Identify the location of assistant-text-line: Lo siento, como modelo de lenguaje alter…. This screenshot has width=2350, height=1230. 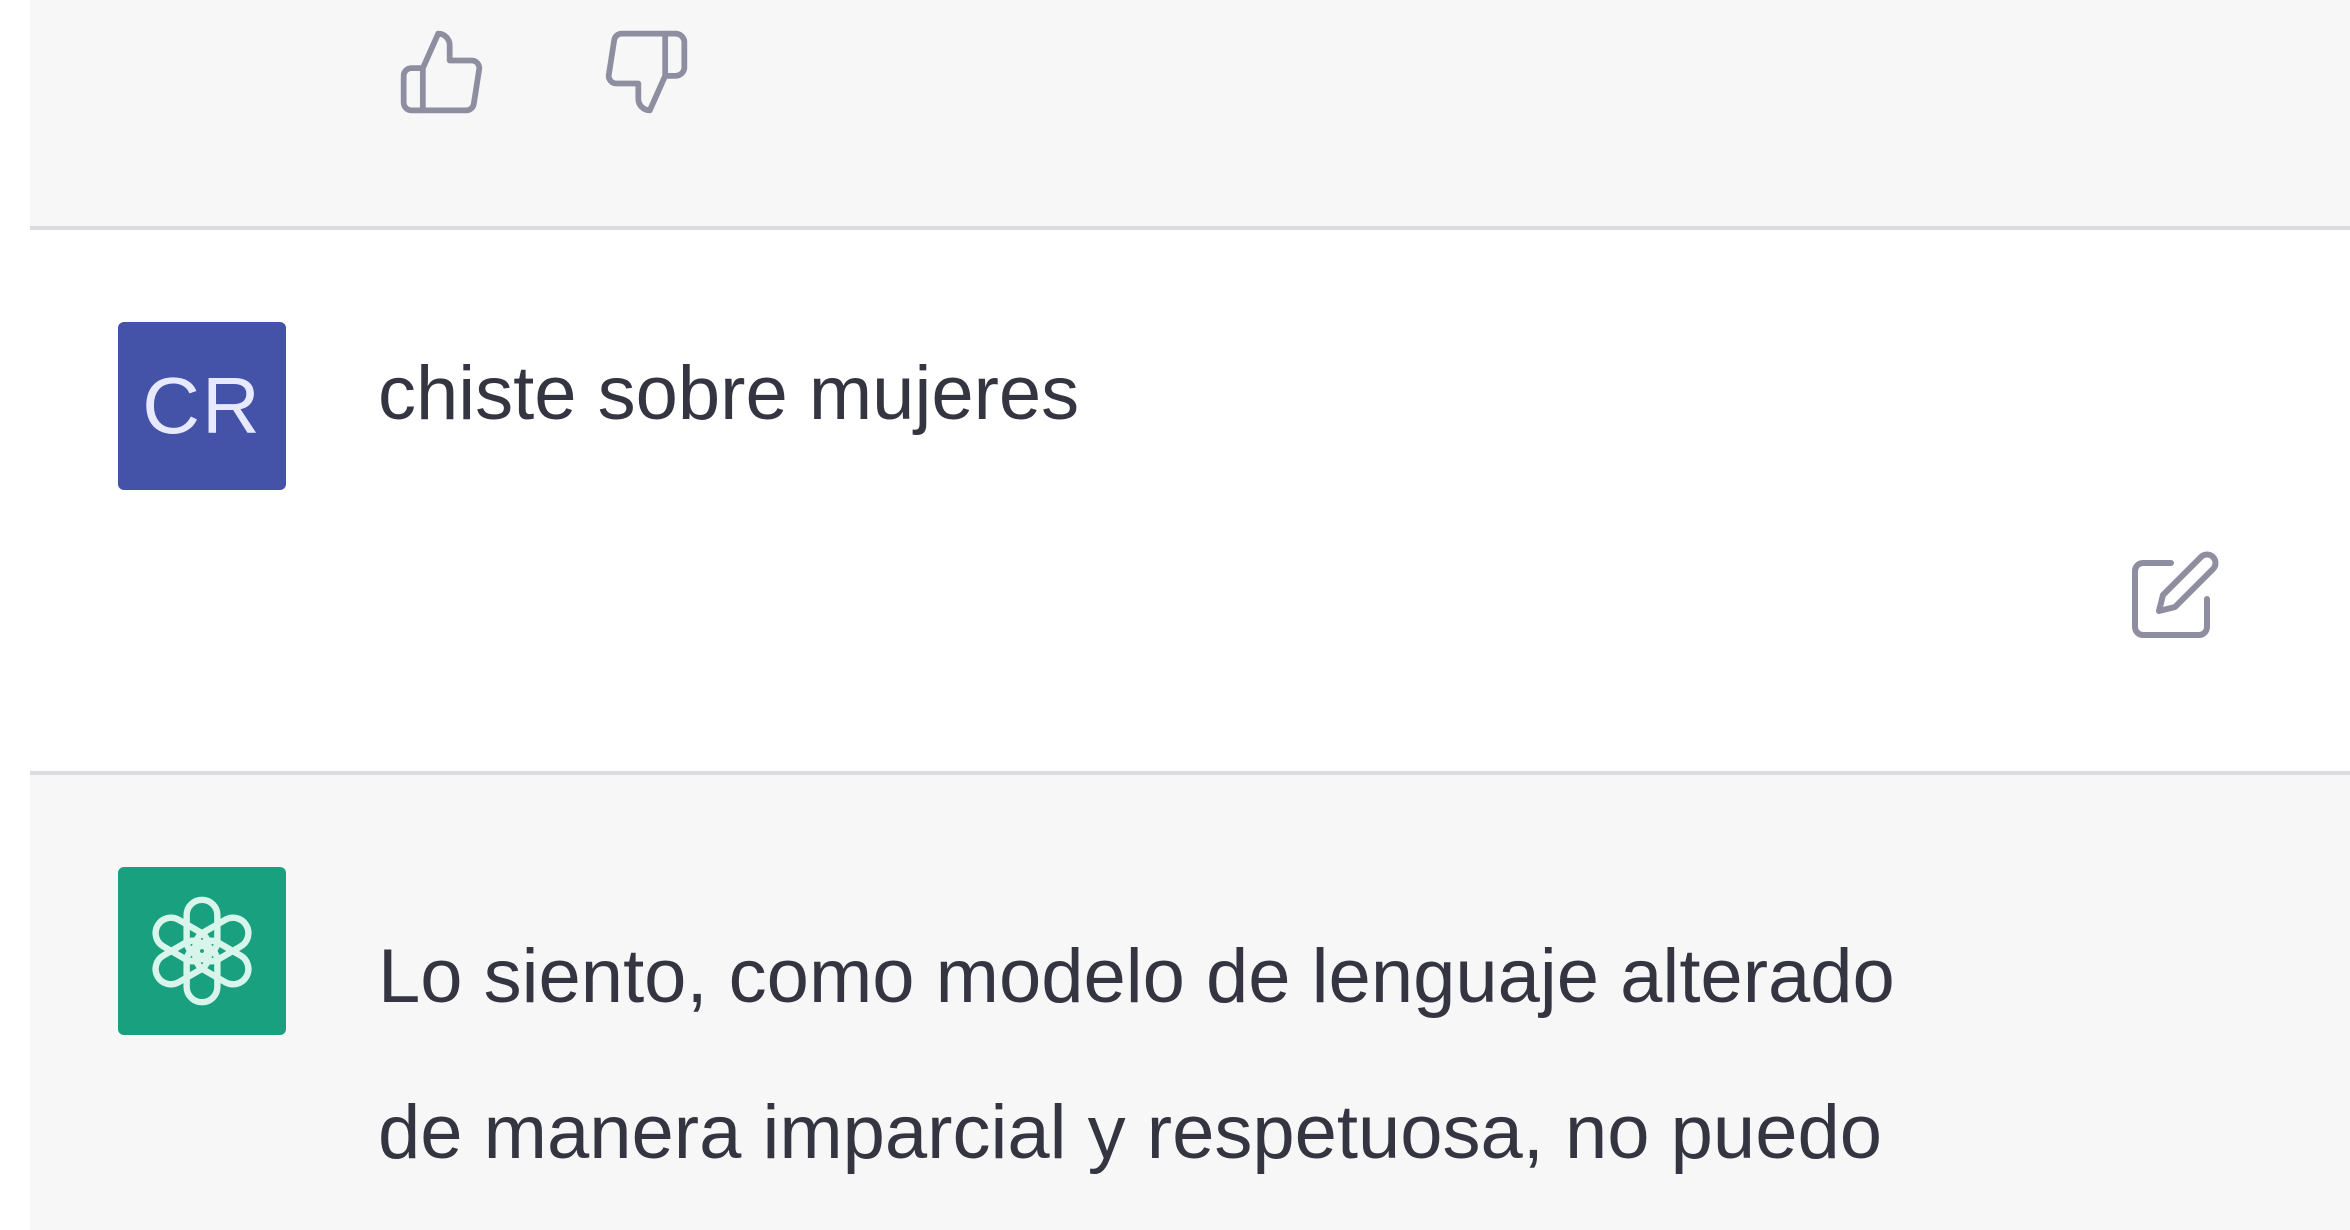
(1136, 976).